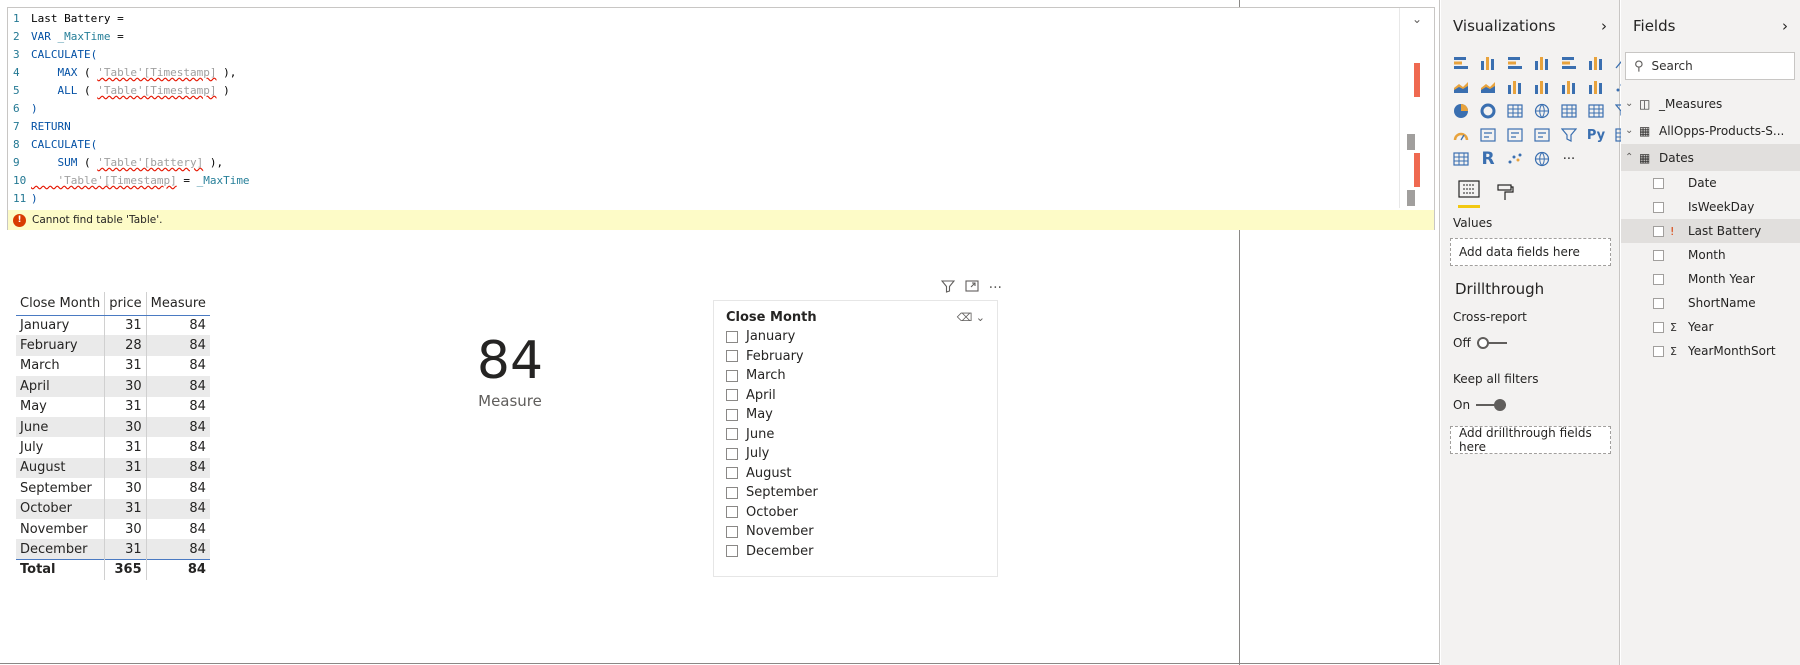  Describe the element at coordinates (61, 304) in the screenshot. I see `column-header-close-month: Close Month` at that location.